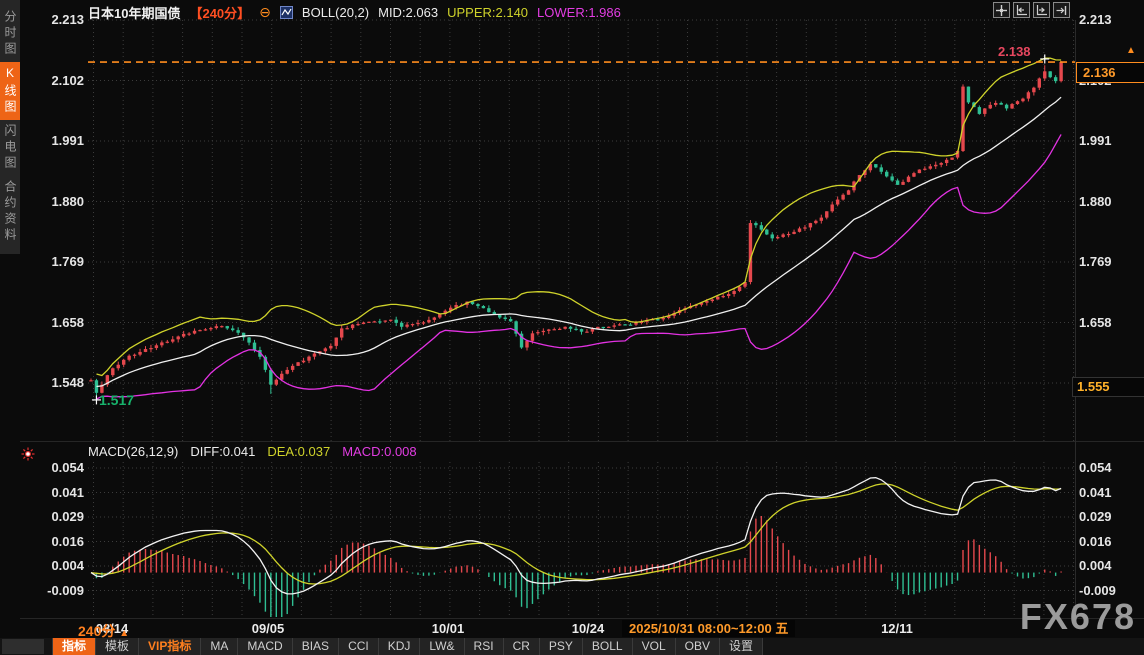 The image size is (1144, 655). What do you see at coordinates (1095, 19) in the screenshot?
I see `price-axis-label-right: 2.213` at bounding box center [1095, 19].